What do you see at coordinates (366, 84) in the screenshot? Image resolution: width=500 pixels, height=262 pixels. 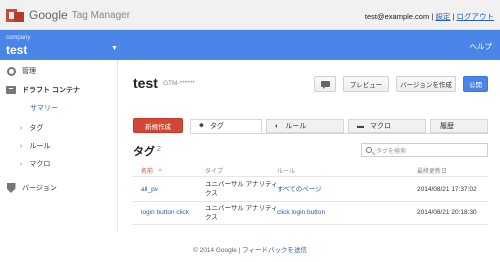 I see `preview-button: プレビュー` at bounding box center [366, 84].